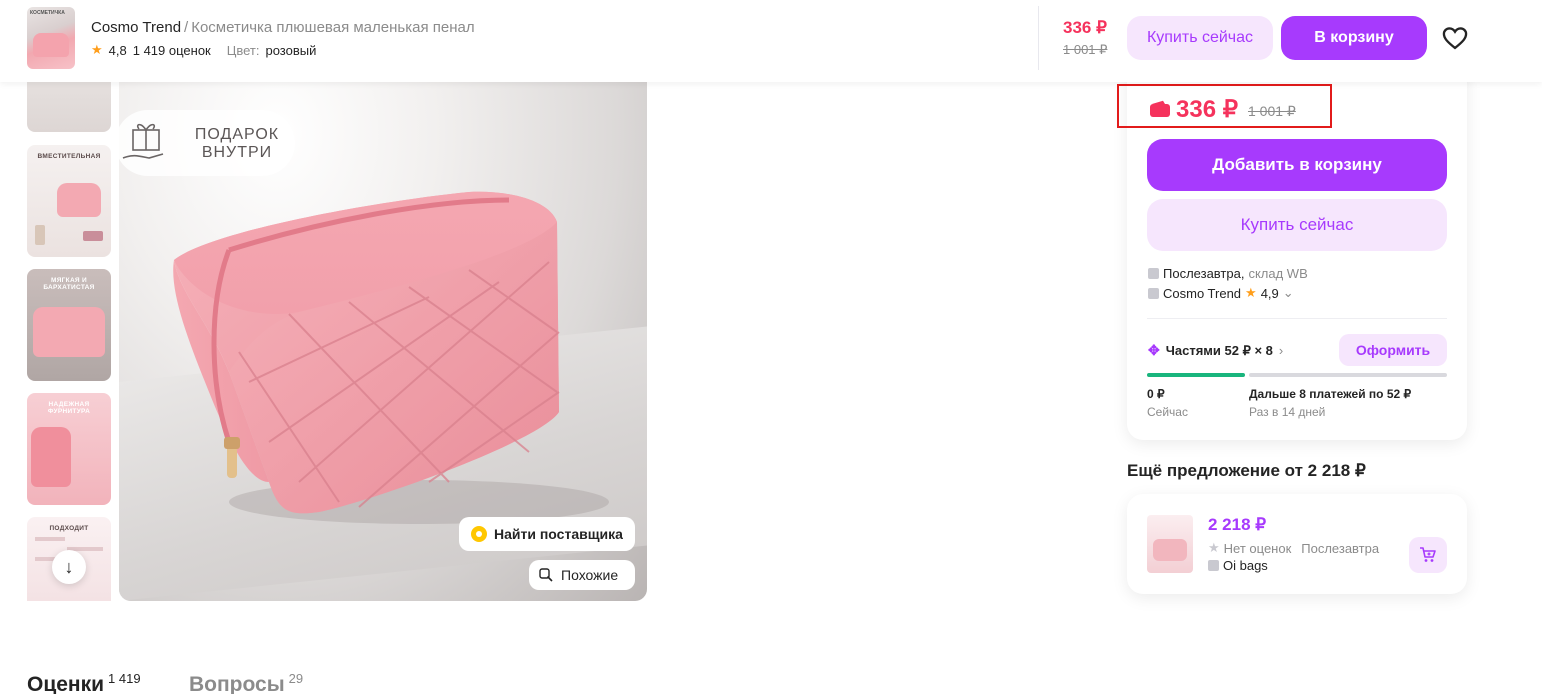 The height and width of the screenshot is (694, 1542). I want to click on tab-ratings-count: 1 419, so click(124, 678).